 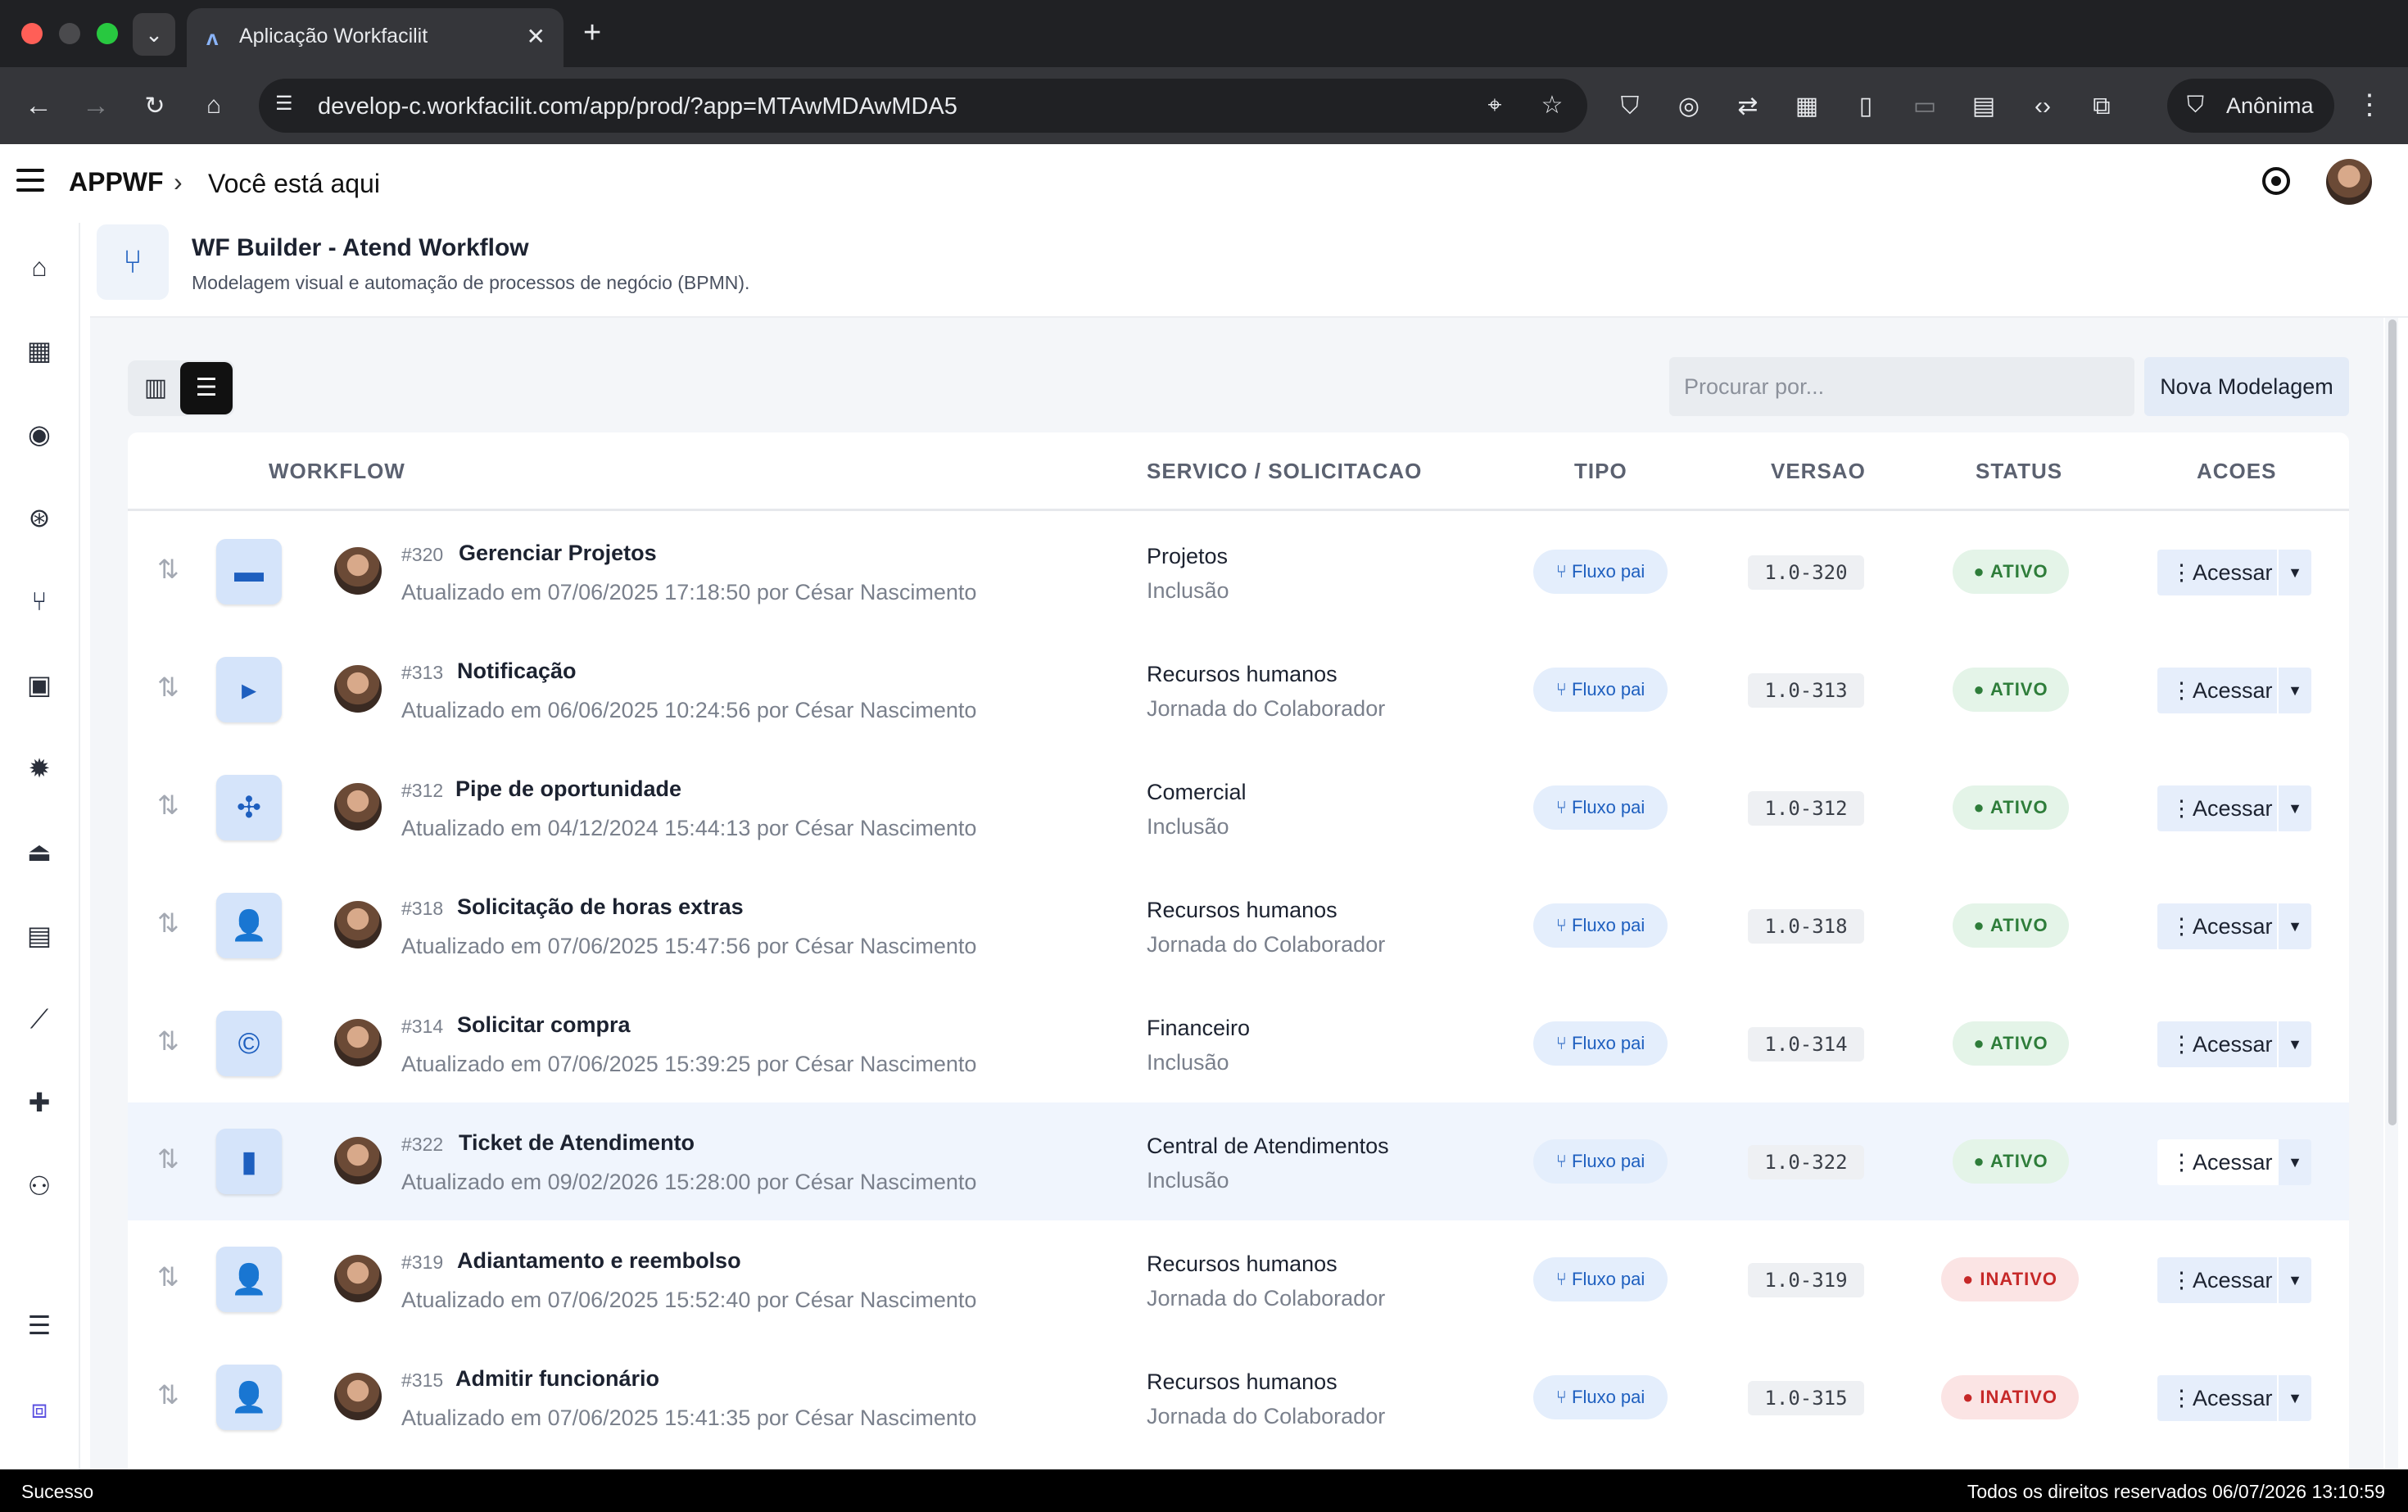 What do you see at coordinates (1984, 106) in the screenshot?
I see `layout-extension-icon: ▤` at bounding box center [1984, 106].